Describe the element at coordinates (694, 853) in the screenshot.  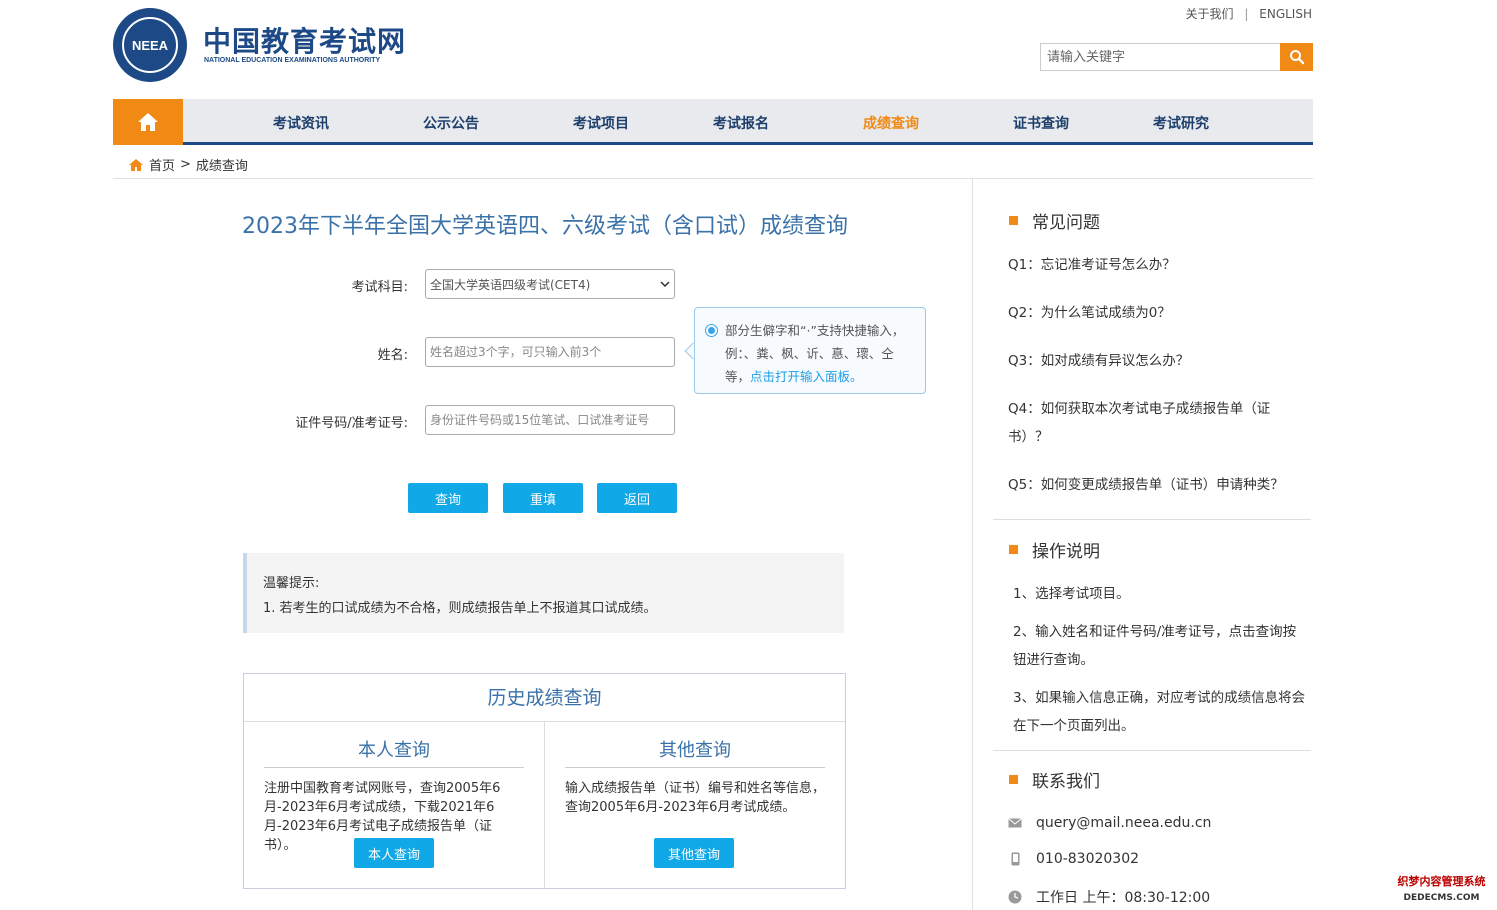
I see `other-query-button: 其他查询` at that location.